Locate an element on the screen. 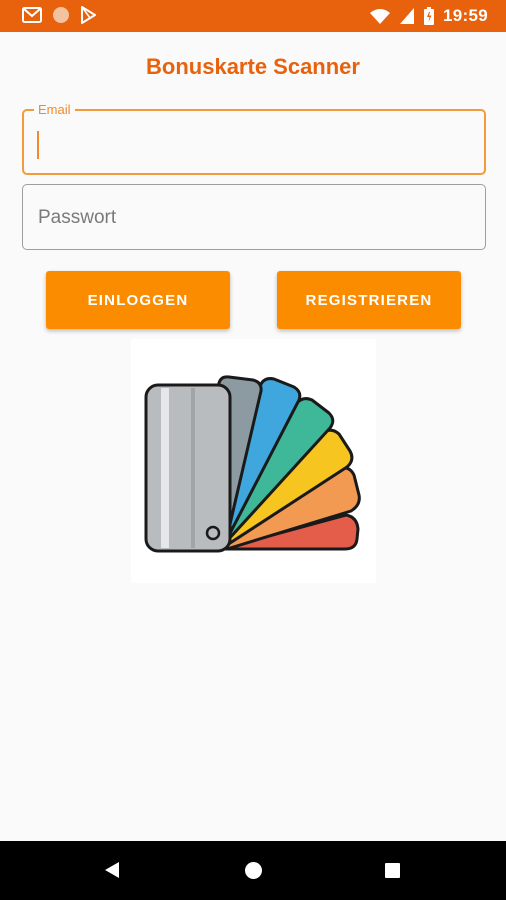 The image size is (506, 900). play-store-icon is located at coordinates (88, 15).